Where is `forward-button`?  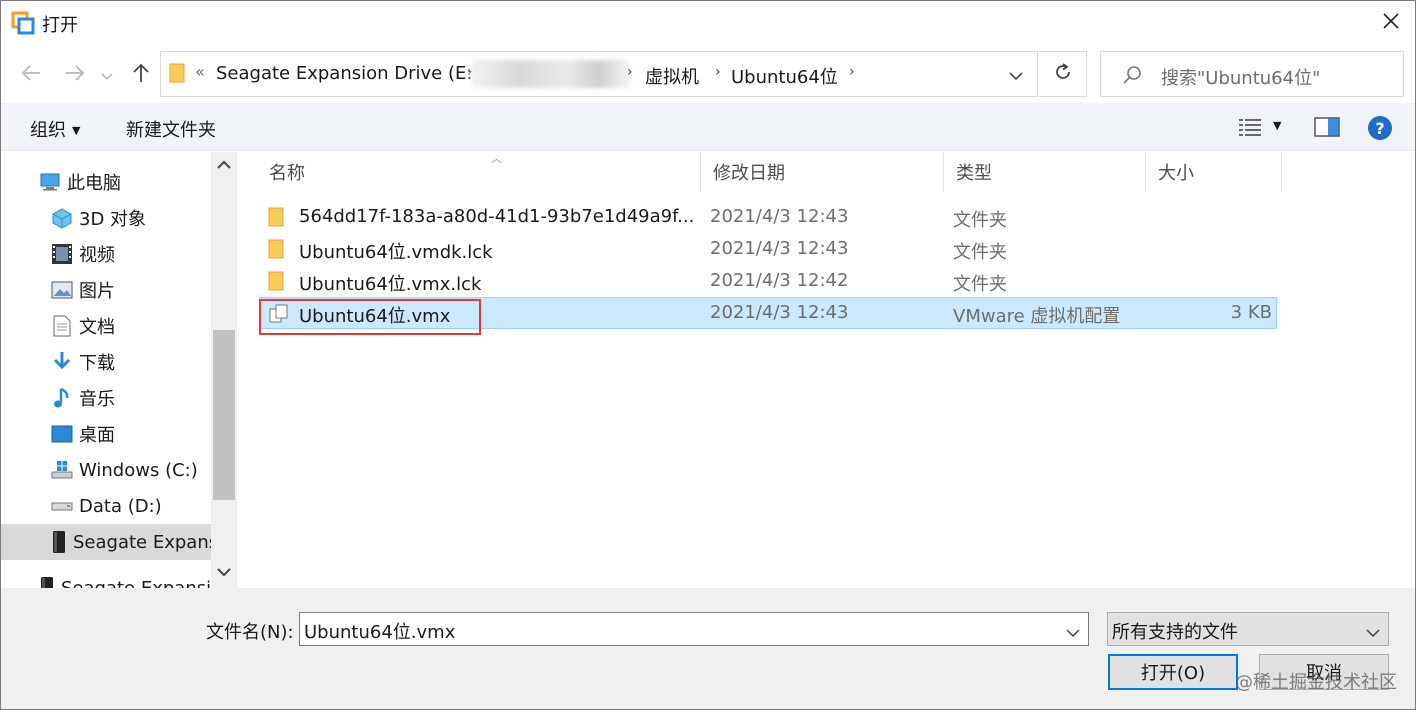
forward-button is located at coordinates (75, 75).